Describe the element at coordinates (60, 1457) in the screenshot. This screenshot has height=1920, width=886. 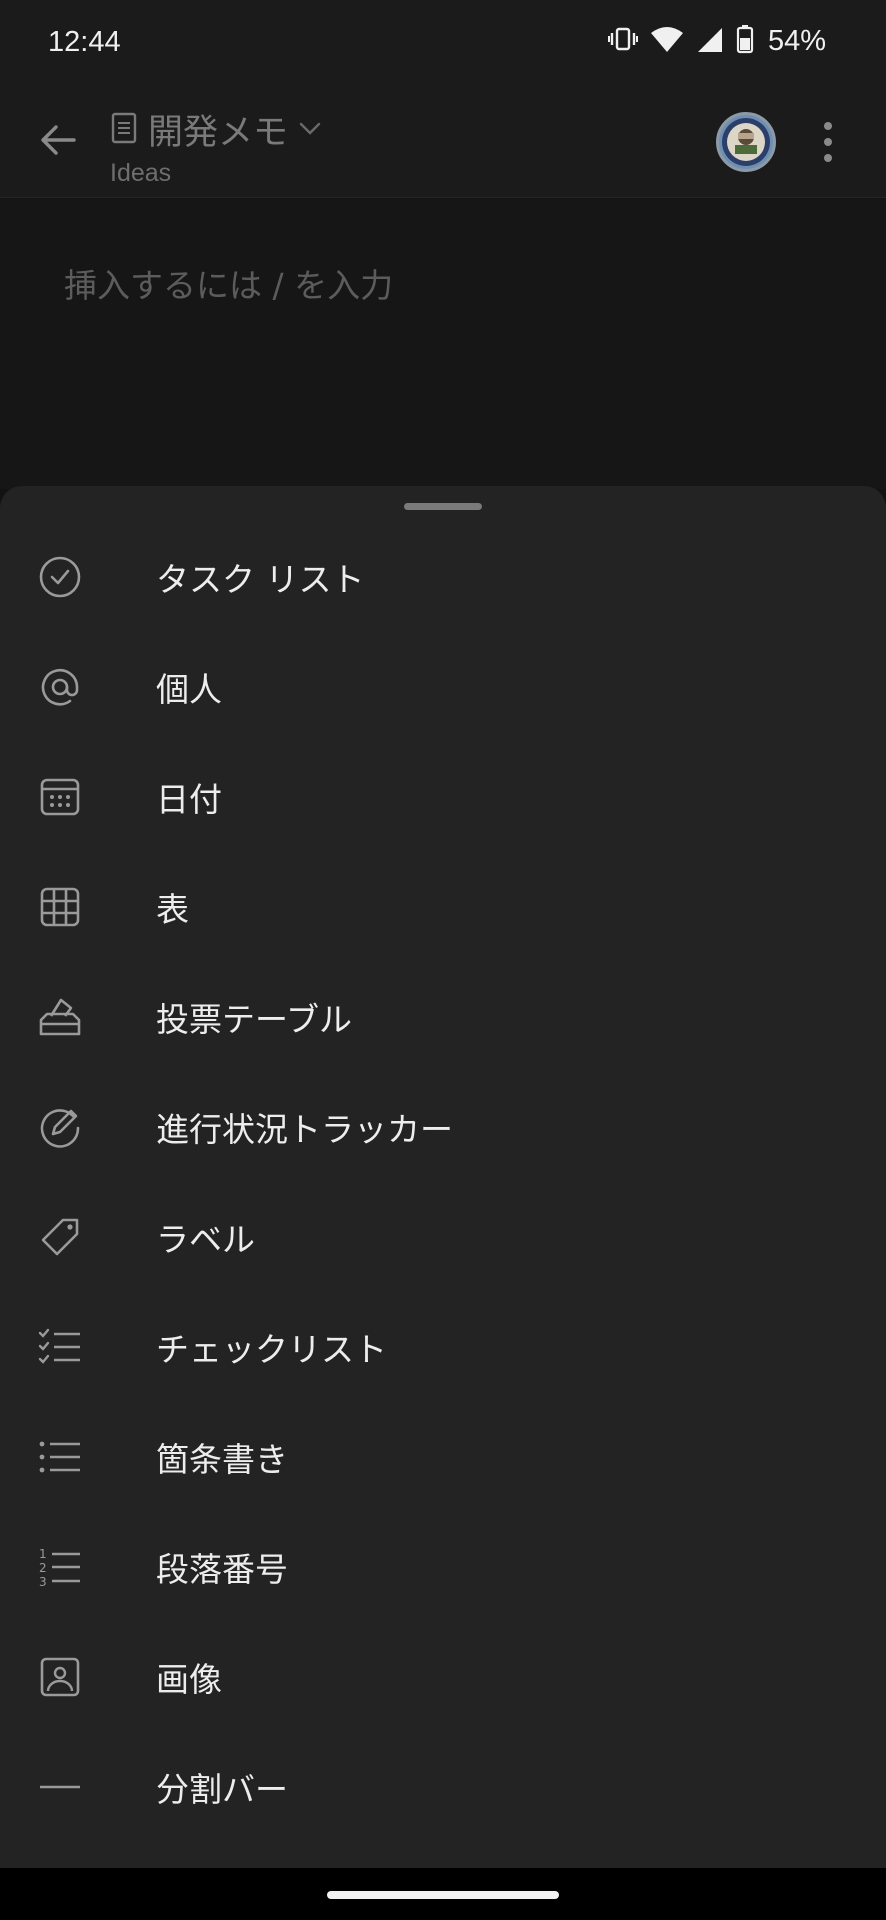
I see `bulleted-list-icon` at that location.